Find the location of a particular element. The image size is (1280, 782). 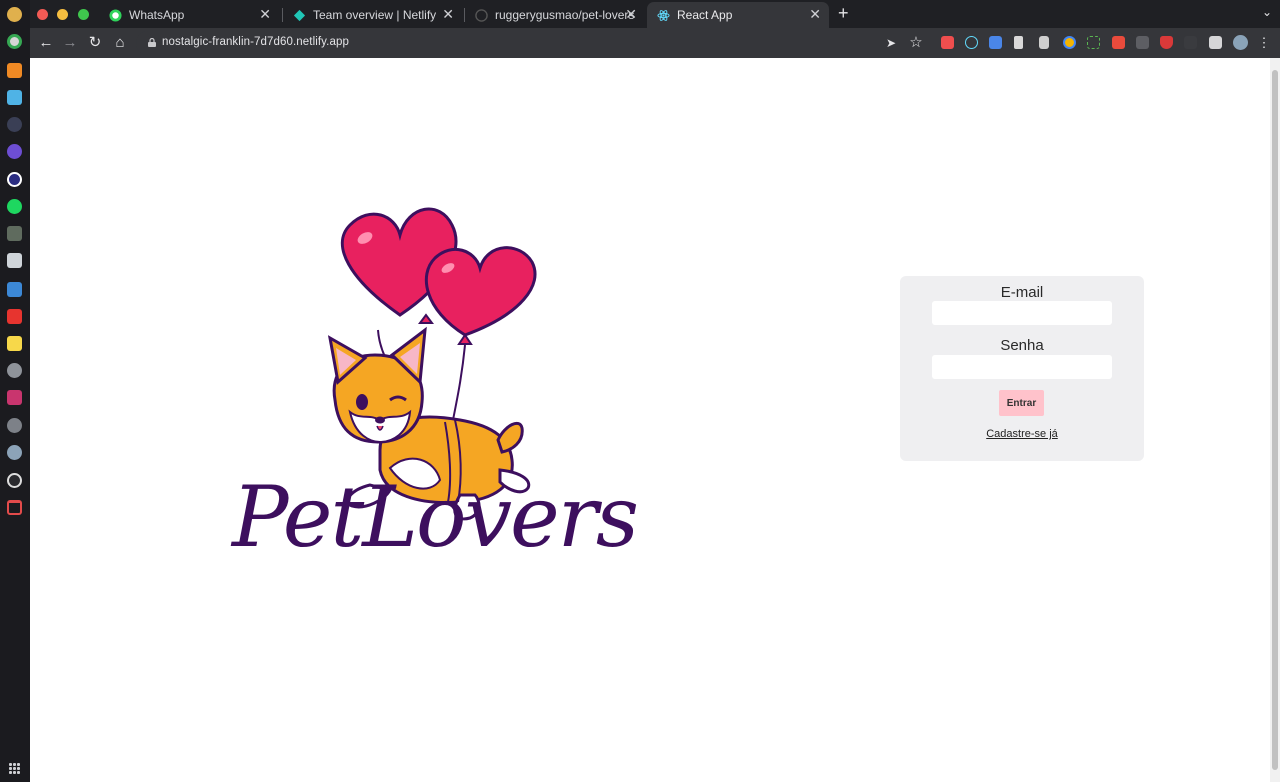

extension-dashed-icon is located at coordinates (1093, 42).